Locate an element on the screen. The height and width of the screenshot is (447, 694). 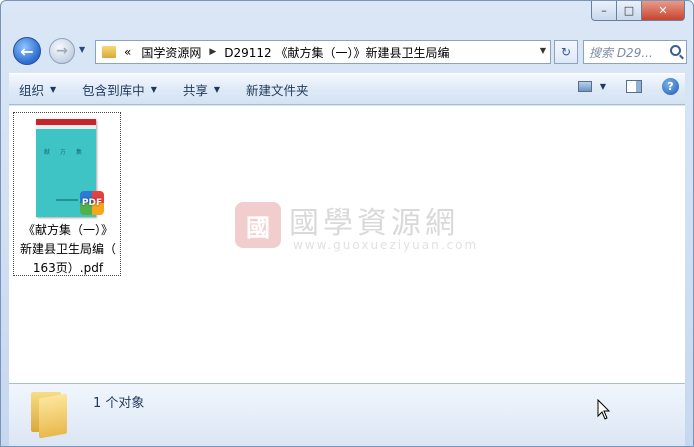
command-bar: 组织 ▼ 包含到库中 ▼ 共享 ▼ 新建文件夹 ▼ ? is located at coordinates (347, 89).